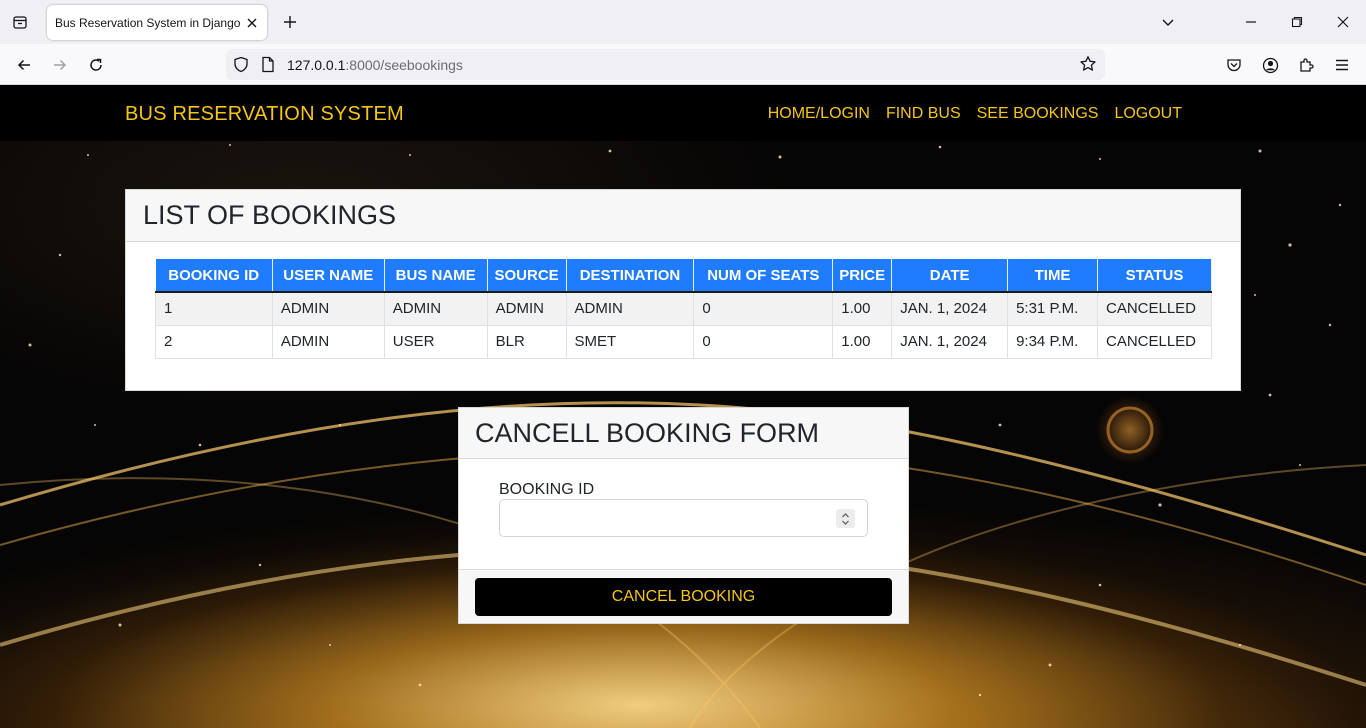 Image resolution: width=1366 pixels, height=728 pixels. Describe the element at coordinates (214, 341) in the screenshot. I see `table-cell: 2` at that location.